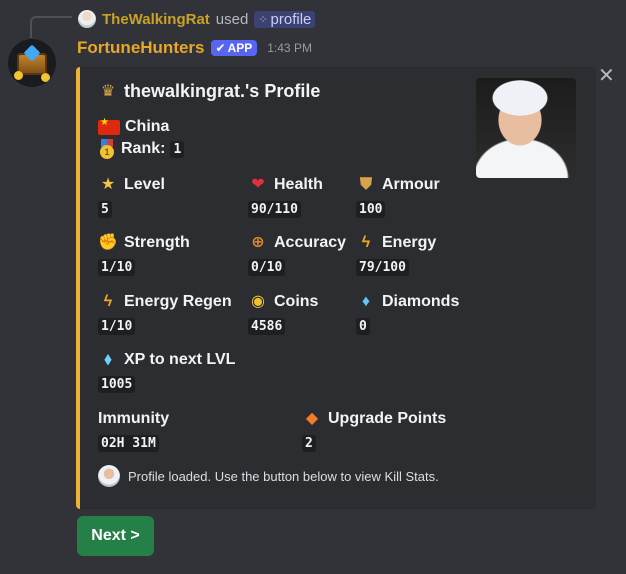 The height and width of the screenshot is (574, 626). I want to click on reply-reference: TheWalkingRat used ⁘ profile, so click(197, 19).